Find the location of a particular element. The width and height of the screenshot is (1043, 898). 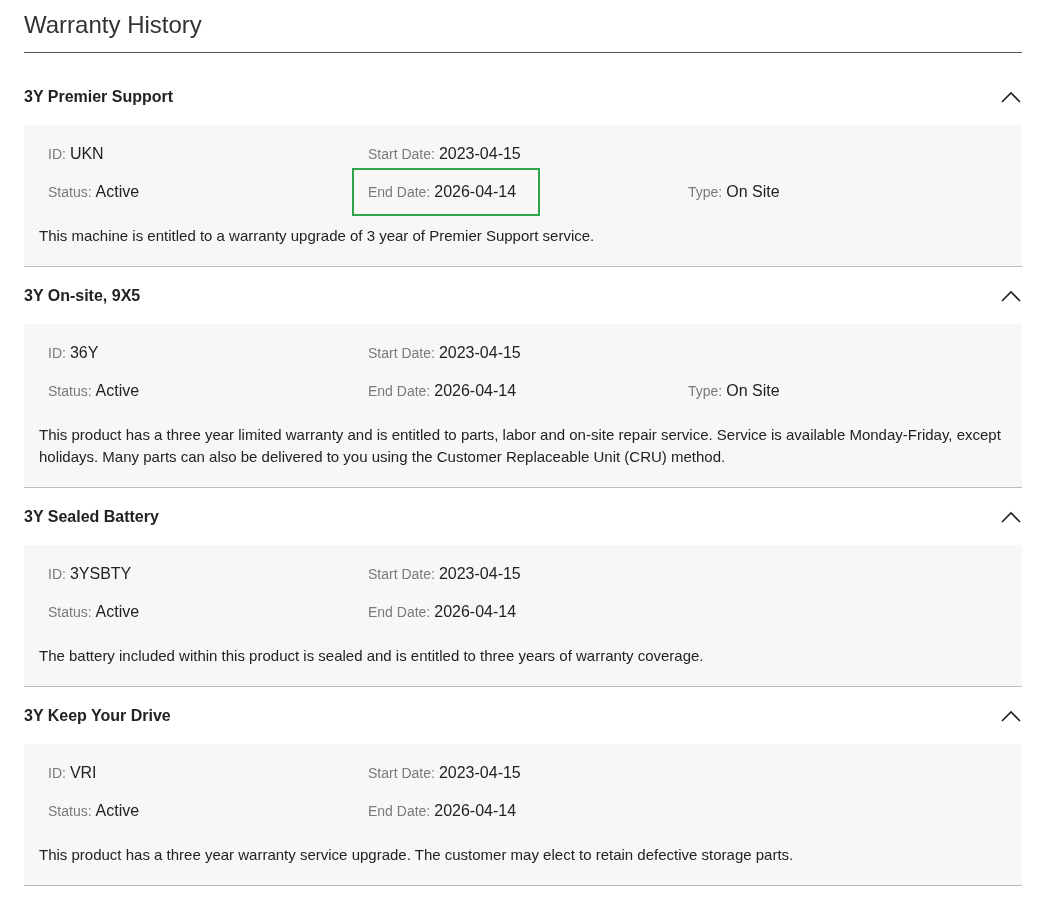

field-value: VRI is located at coordinates (83, 773).